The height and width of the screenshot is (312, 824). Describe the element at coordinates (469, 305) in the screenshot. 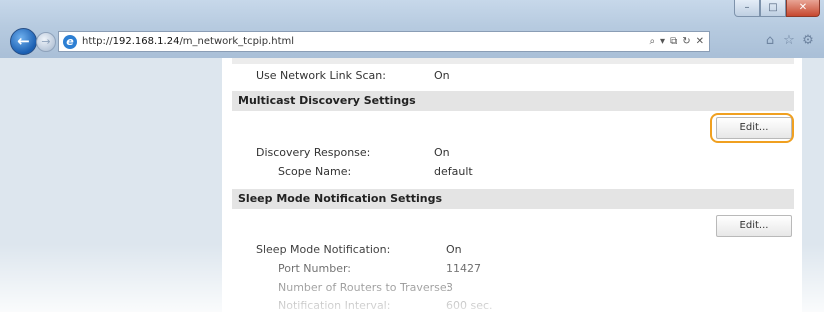

I see `notification-interval-value: 600 sec.` at that location.